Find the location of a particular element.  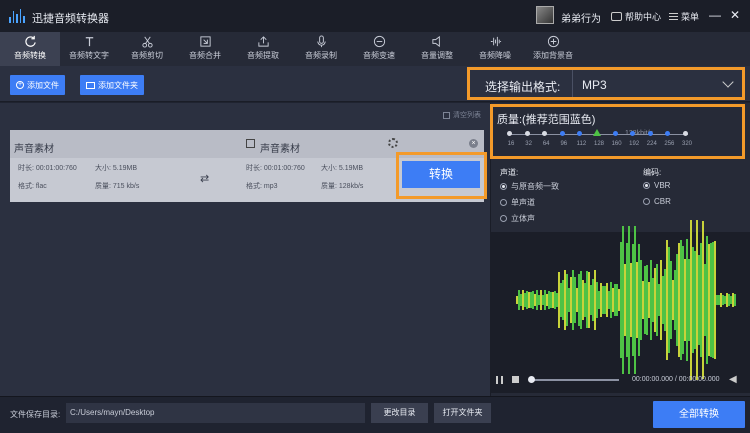

menu-button: 菜单 is located at coordinates (684, 16).